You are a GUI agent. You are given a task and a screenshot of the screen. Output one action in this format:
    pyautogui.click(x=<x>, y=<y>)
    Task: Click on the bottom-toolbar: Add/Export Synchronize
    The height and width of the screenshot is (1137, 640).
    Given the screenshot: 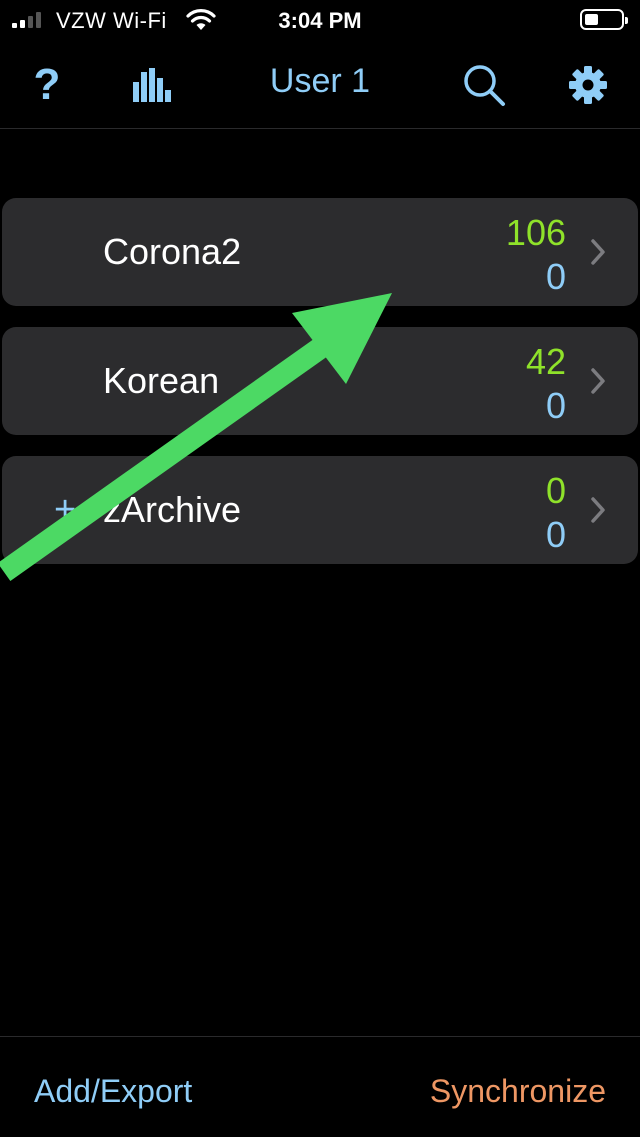 What is the action you would take?
    pyautogui.click(x=320, y=1086)
    